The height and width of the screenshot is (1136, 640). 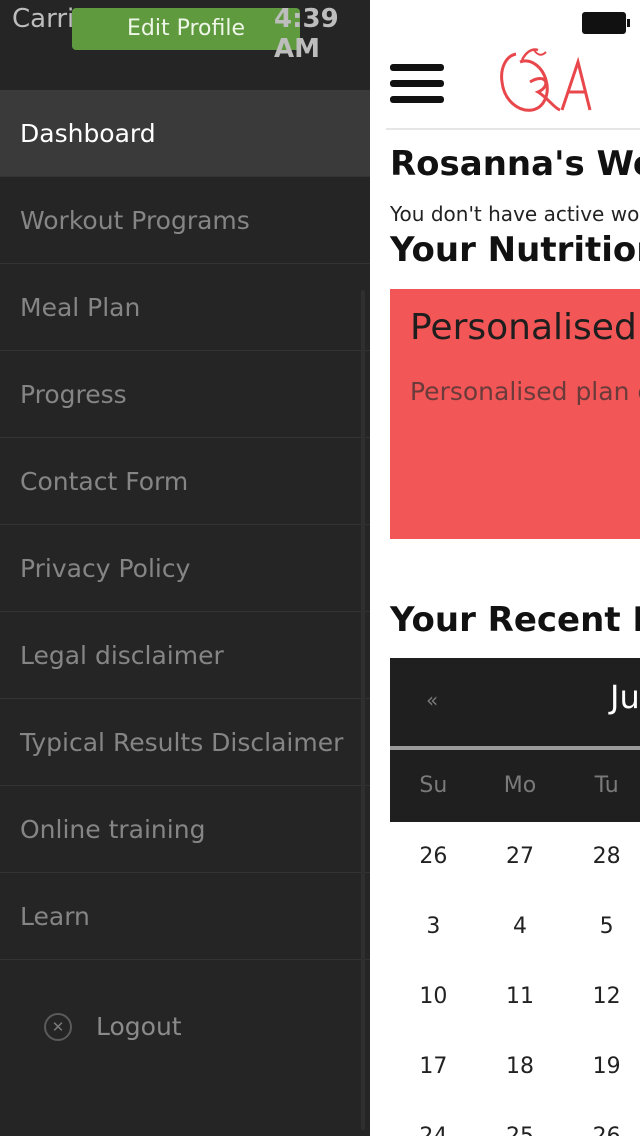 I want to click on calendar-month-label: Ju, so click(x=625, y=697).